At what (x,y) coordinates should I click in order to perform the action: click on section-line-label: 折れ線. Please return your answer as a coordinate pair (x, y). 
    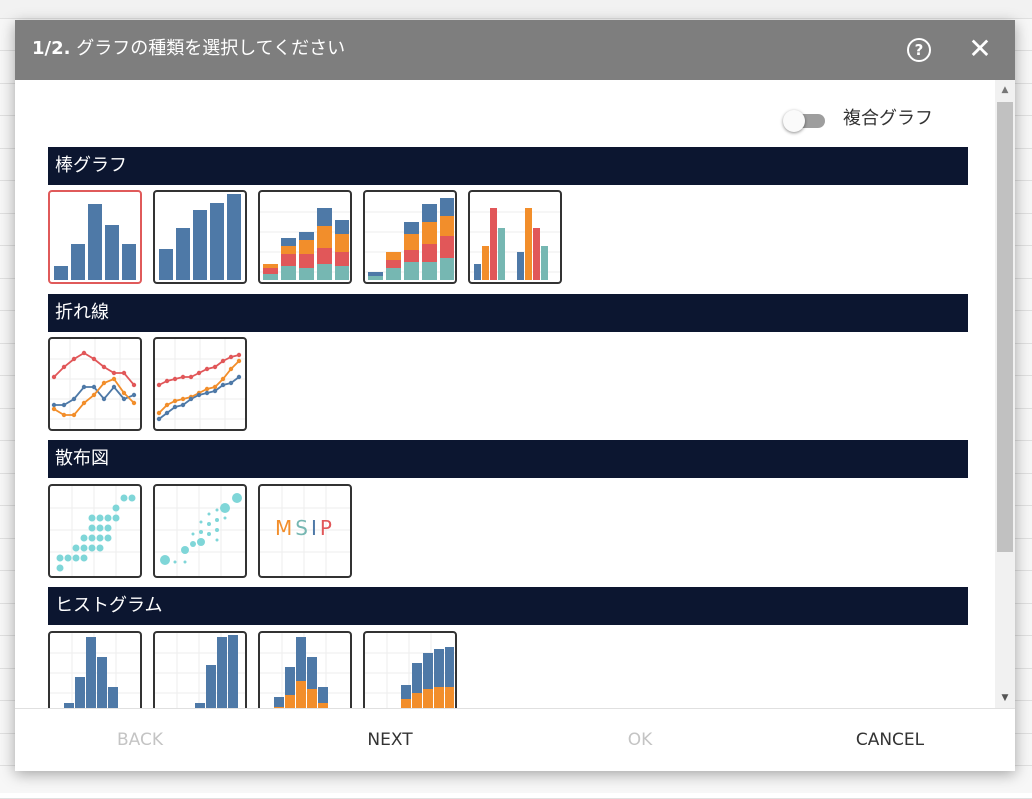
    Looking at the image, I should click on (82, 312).